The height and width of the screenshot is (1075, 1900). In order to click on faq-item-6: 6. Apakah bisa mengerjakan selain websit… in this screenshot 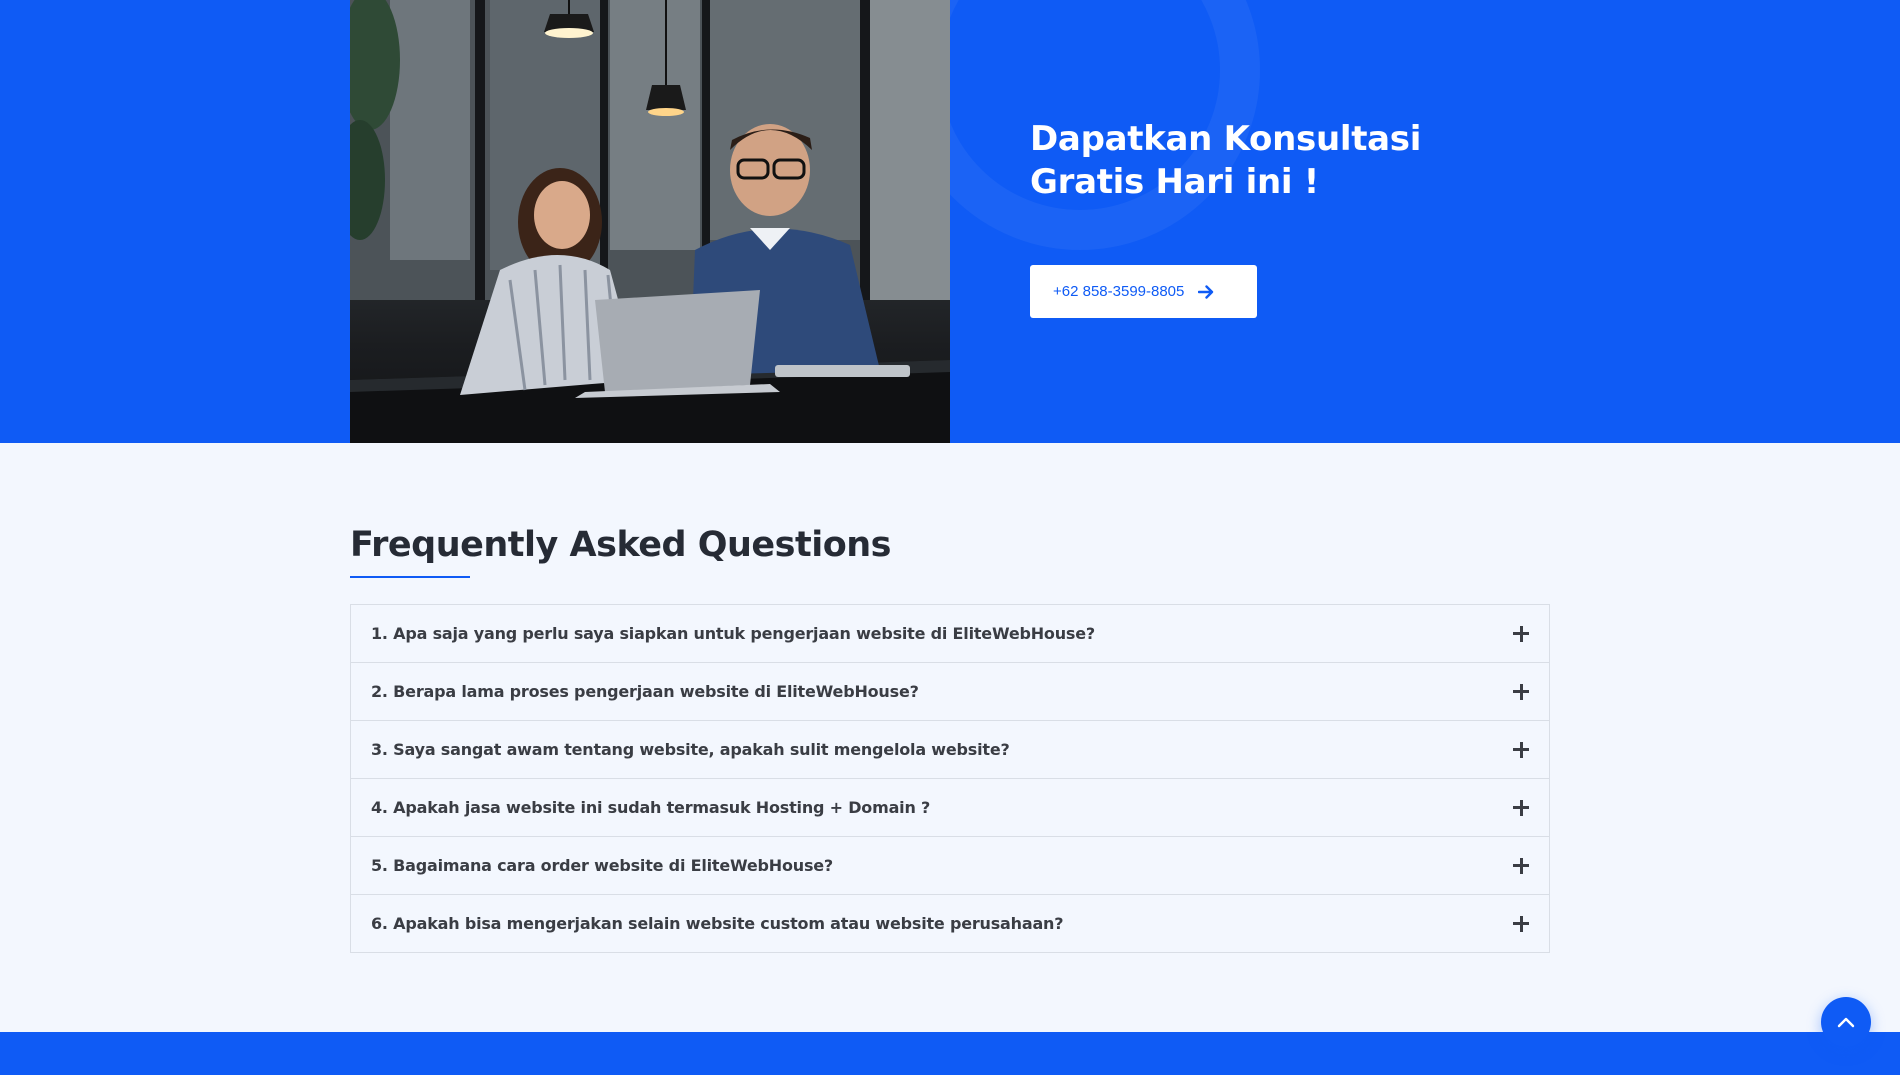, I will do `click(950, 923)`.